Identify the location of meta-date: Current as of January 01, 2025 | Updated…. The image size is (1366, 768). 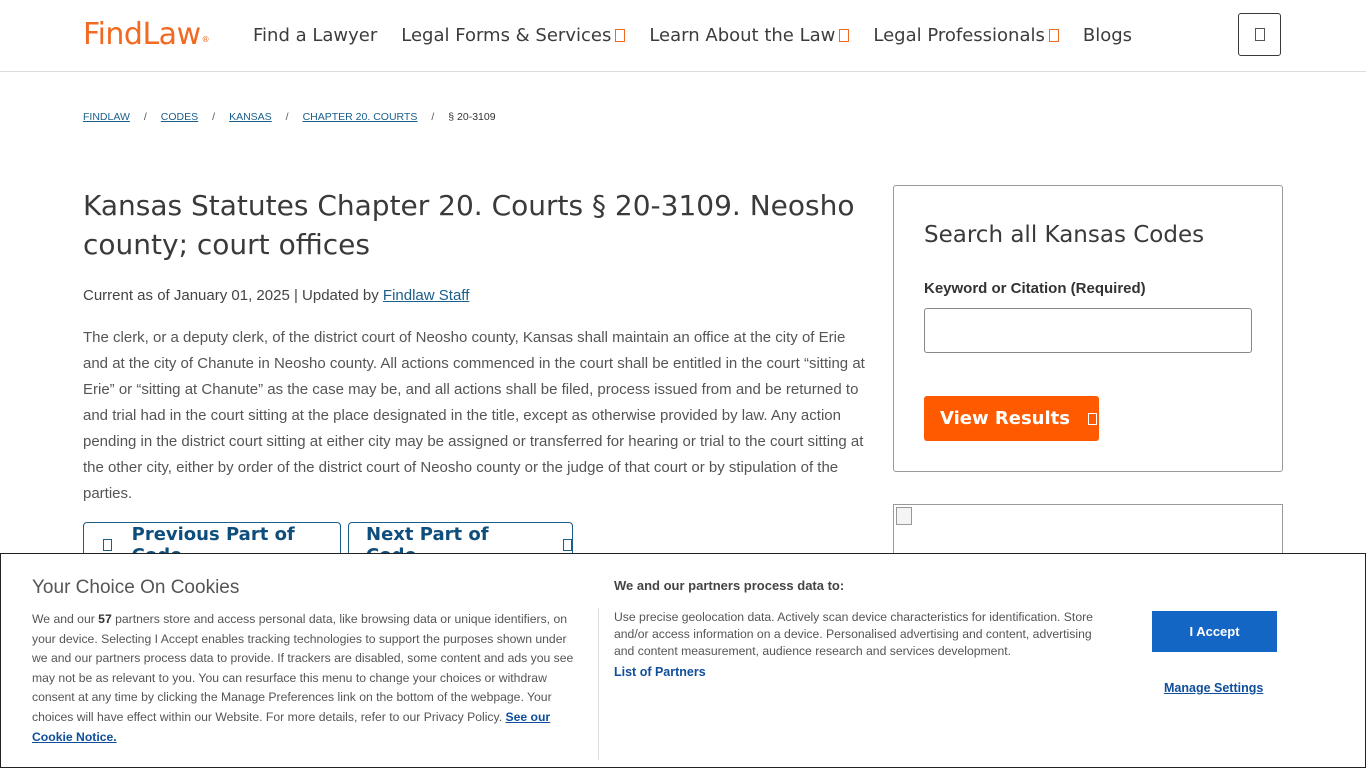
(233, 295).